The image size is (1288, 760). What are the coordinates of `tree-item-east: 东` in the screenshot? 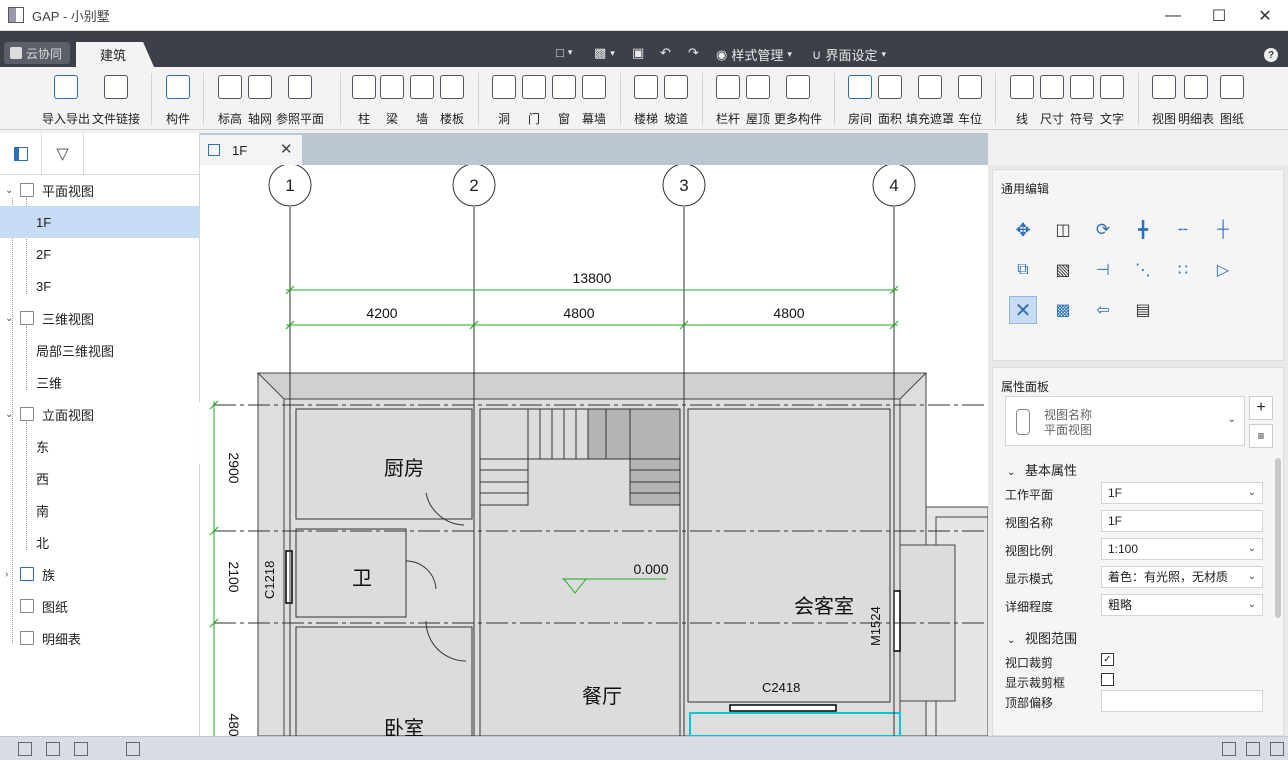 It's located at (99, 446).